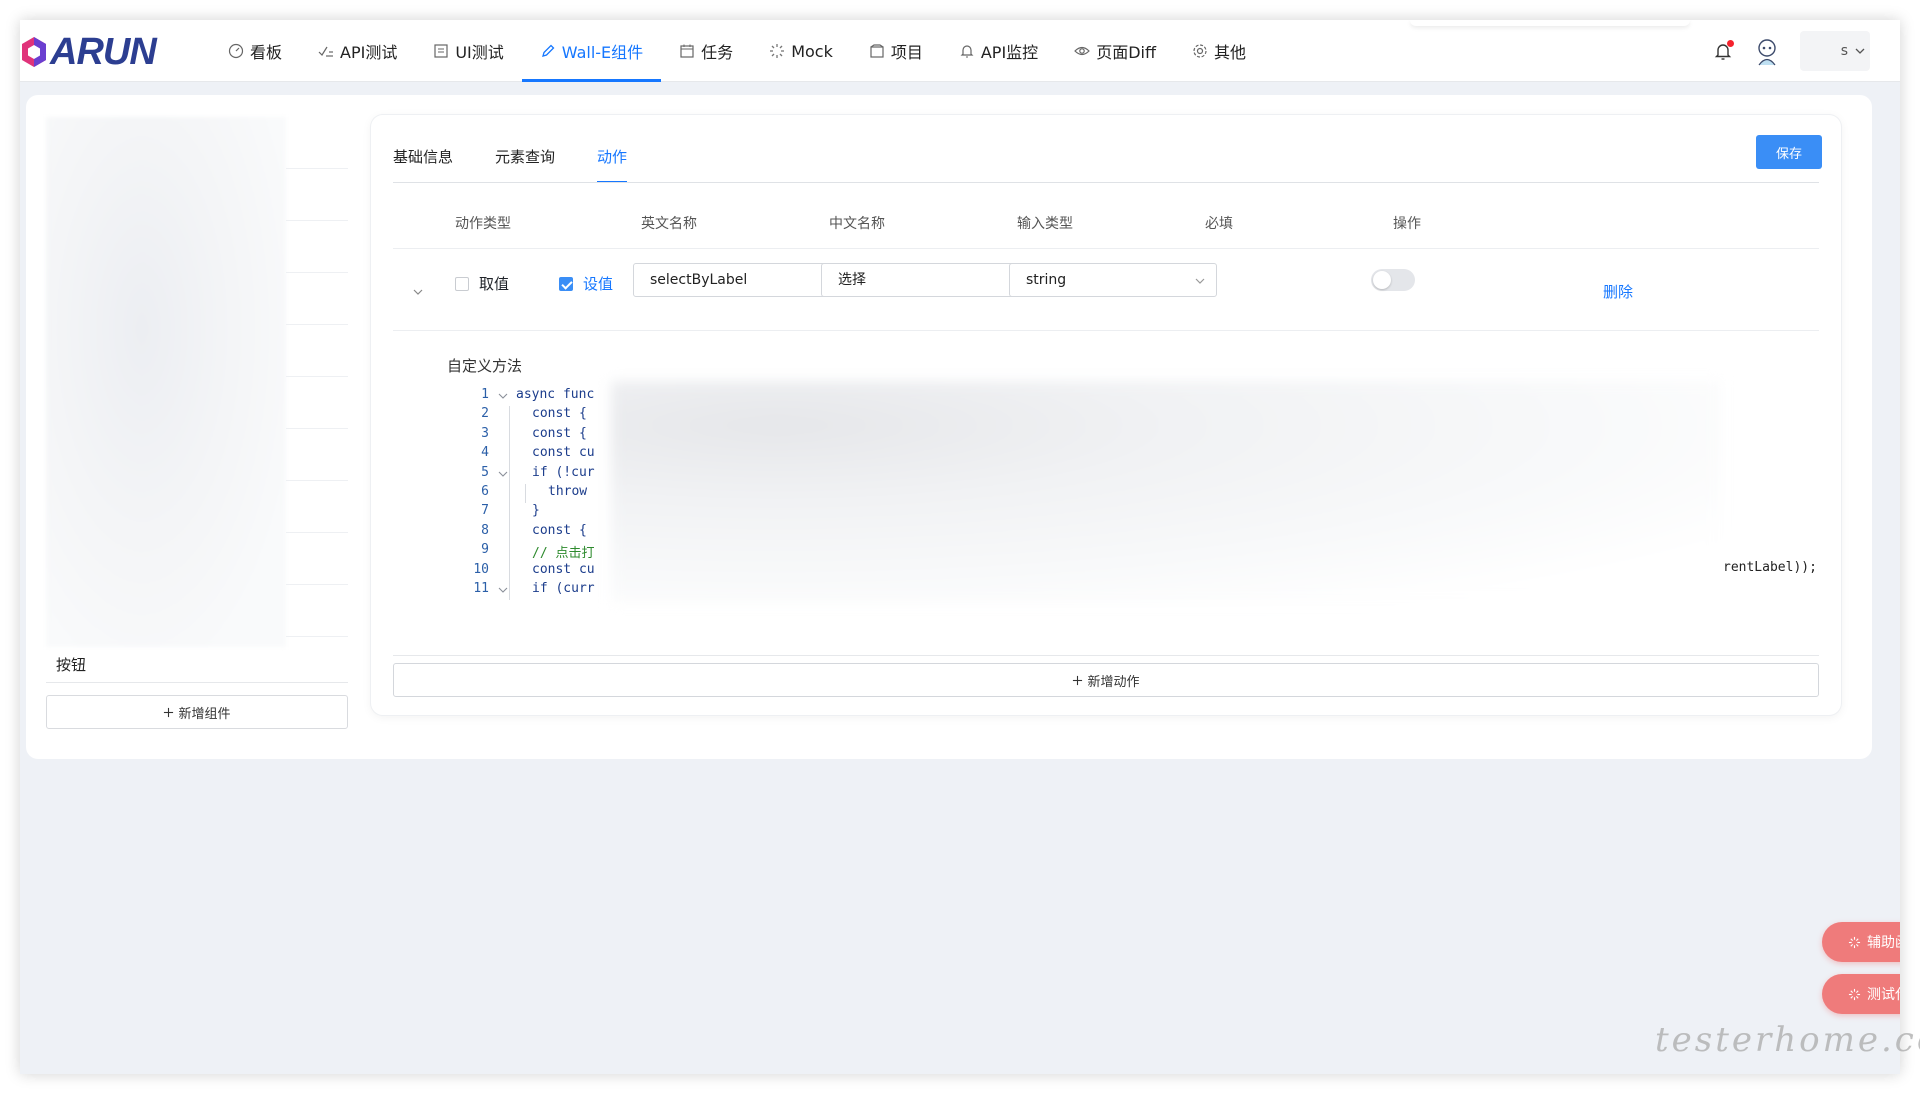  I want to click on col-required: 必填, so click(1219, 224).